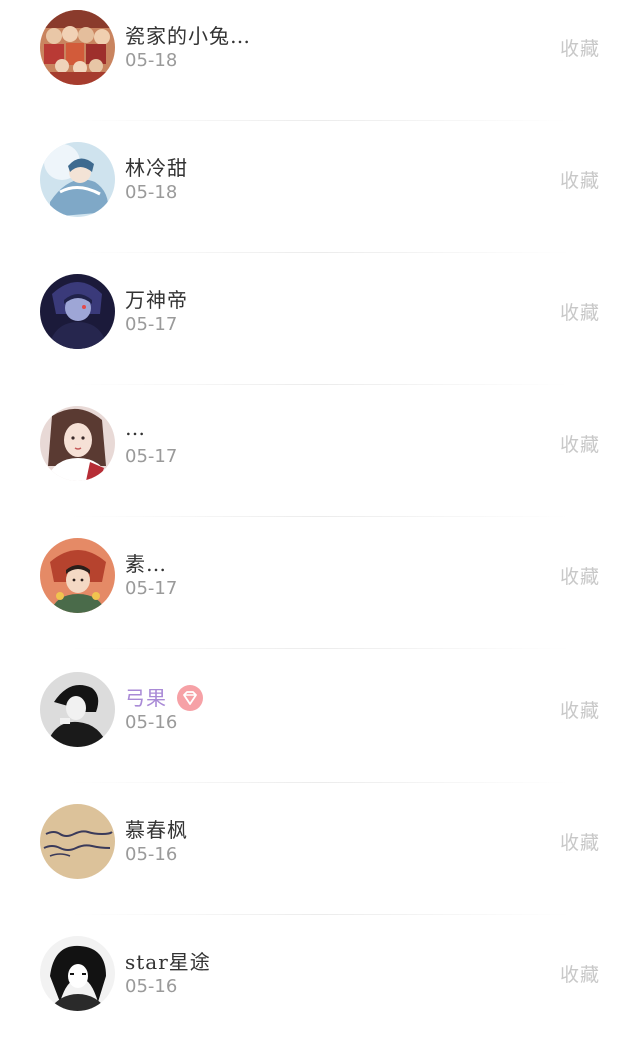 The image size is (640, 1056). Describe the element at coordinates (168, 960) in the screenshot. I see `user-name: star星途` at that location.